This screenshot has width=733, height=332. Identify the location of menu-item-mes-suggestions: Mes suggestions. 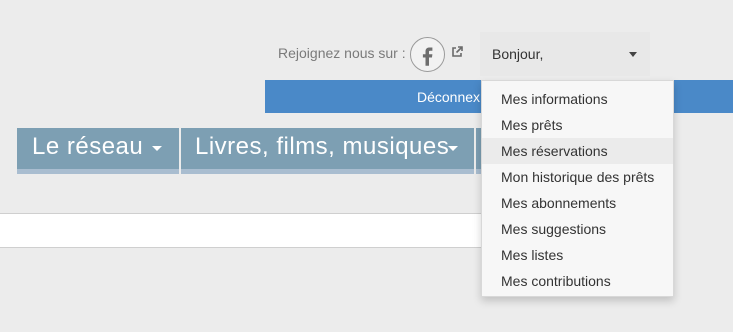
(577, 229).